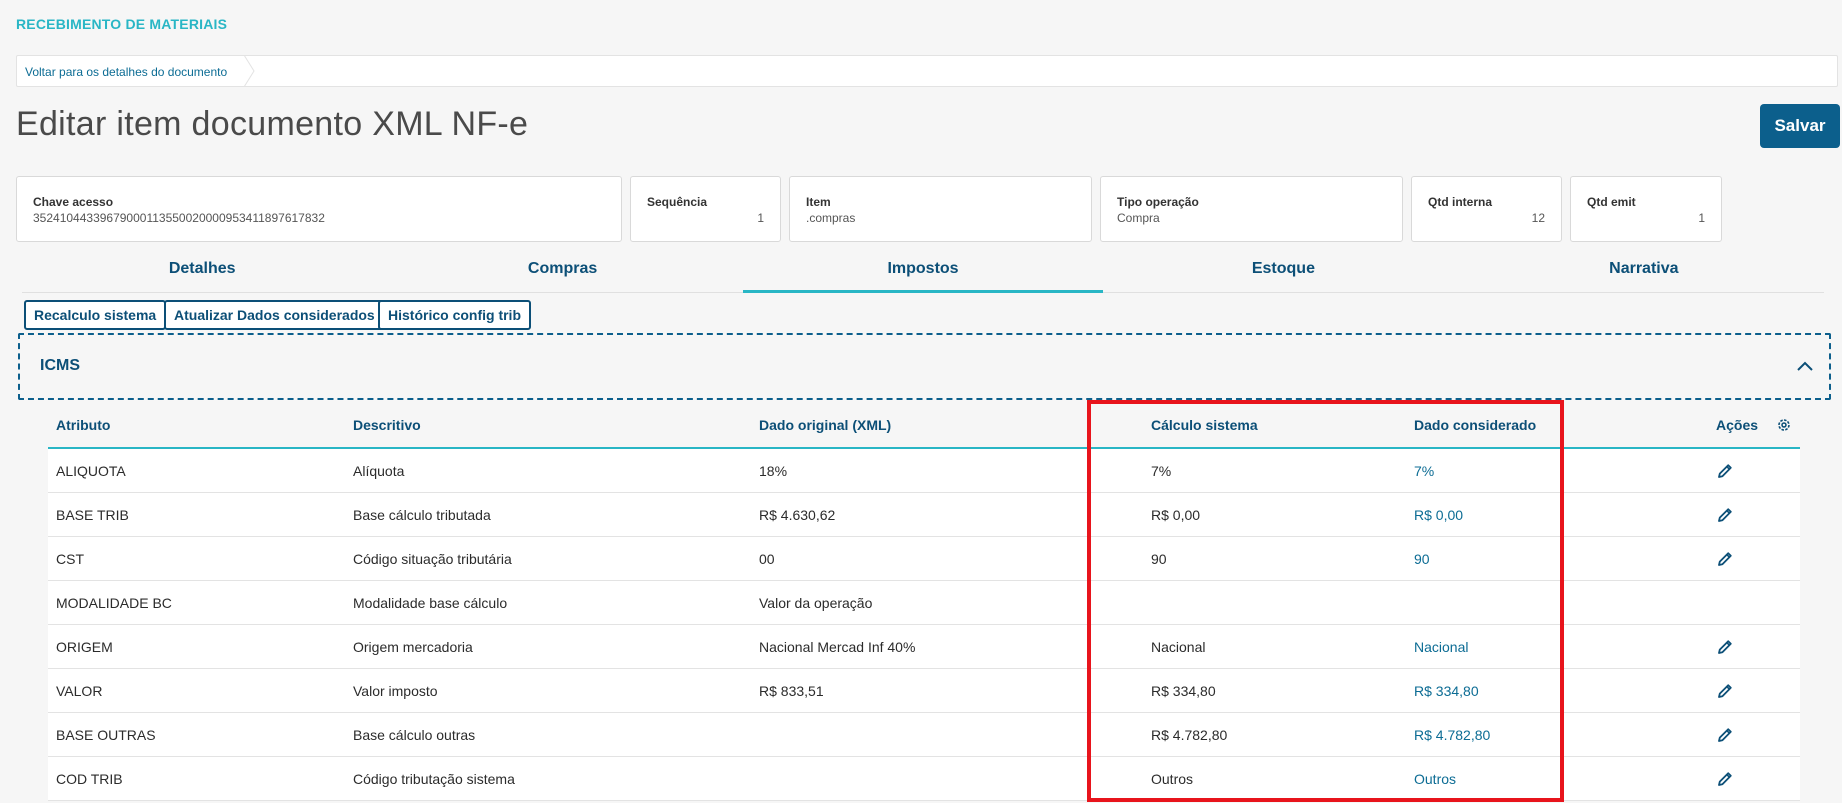 The image size is (1842, 803). Describe the element at coordinates (1557, 470) in the screenshot. I see `cell-dado-considerado: 7%` at that location.